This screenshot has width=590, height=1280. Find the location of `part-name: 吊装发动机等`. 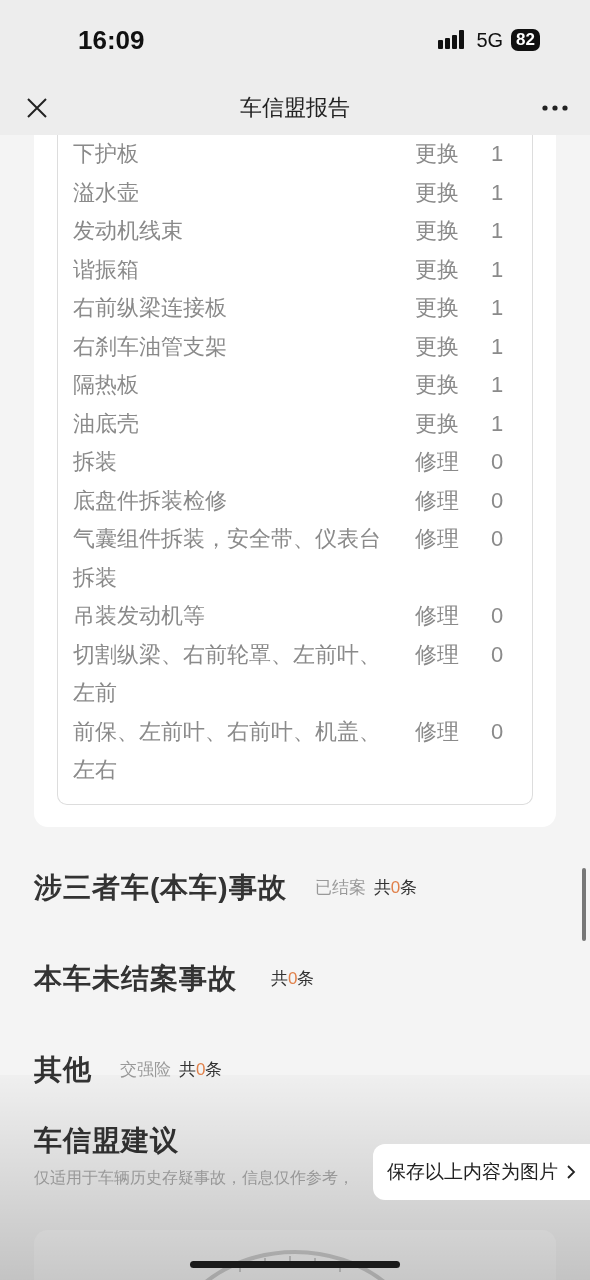

part-name: 吊装发动机等 is located at coordinates (139, 615).